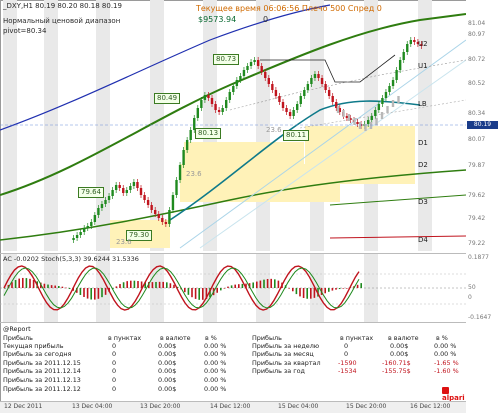 This screenshot has width=500, height=413. What do you see at coordinates (477, 59) in the screenshot?
I see `price-tick: 80.72` at bounding box center [477, 59].